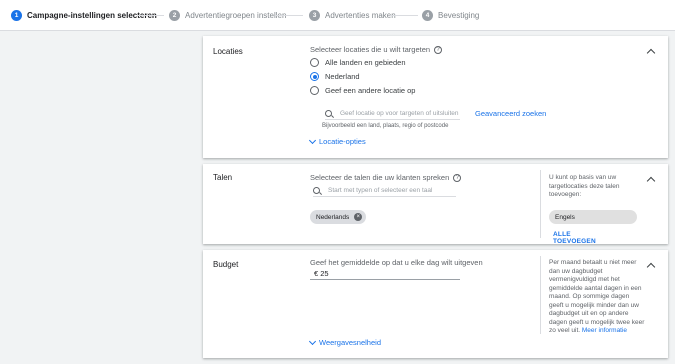 Image resolution: width=675 pixels, height=364 pixels. What do you see at coordinates (342, 76) in the screenshot?
I see `radio-label: Nederland` at bounding box center [342, 76].